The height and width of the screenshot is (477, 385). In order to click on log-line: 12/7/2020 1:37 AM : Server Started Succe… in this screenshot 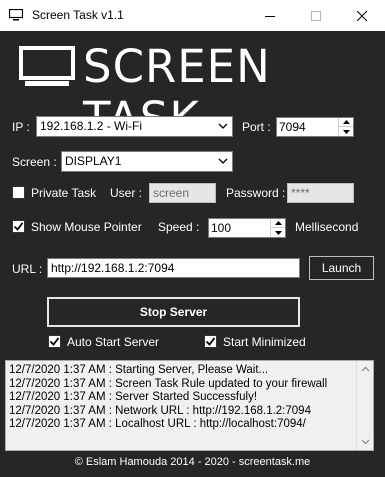, I will do `click(133, 397)`.